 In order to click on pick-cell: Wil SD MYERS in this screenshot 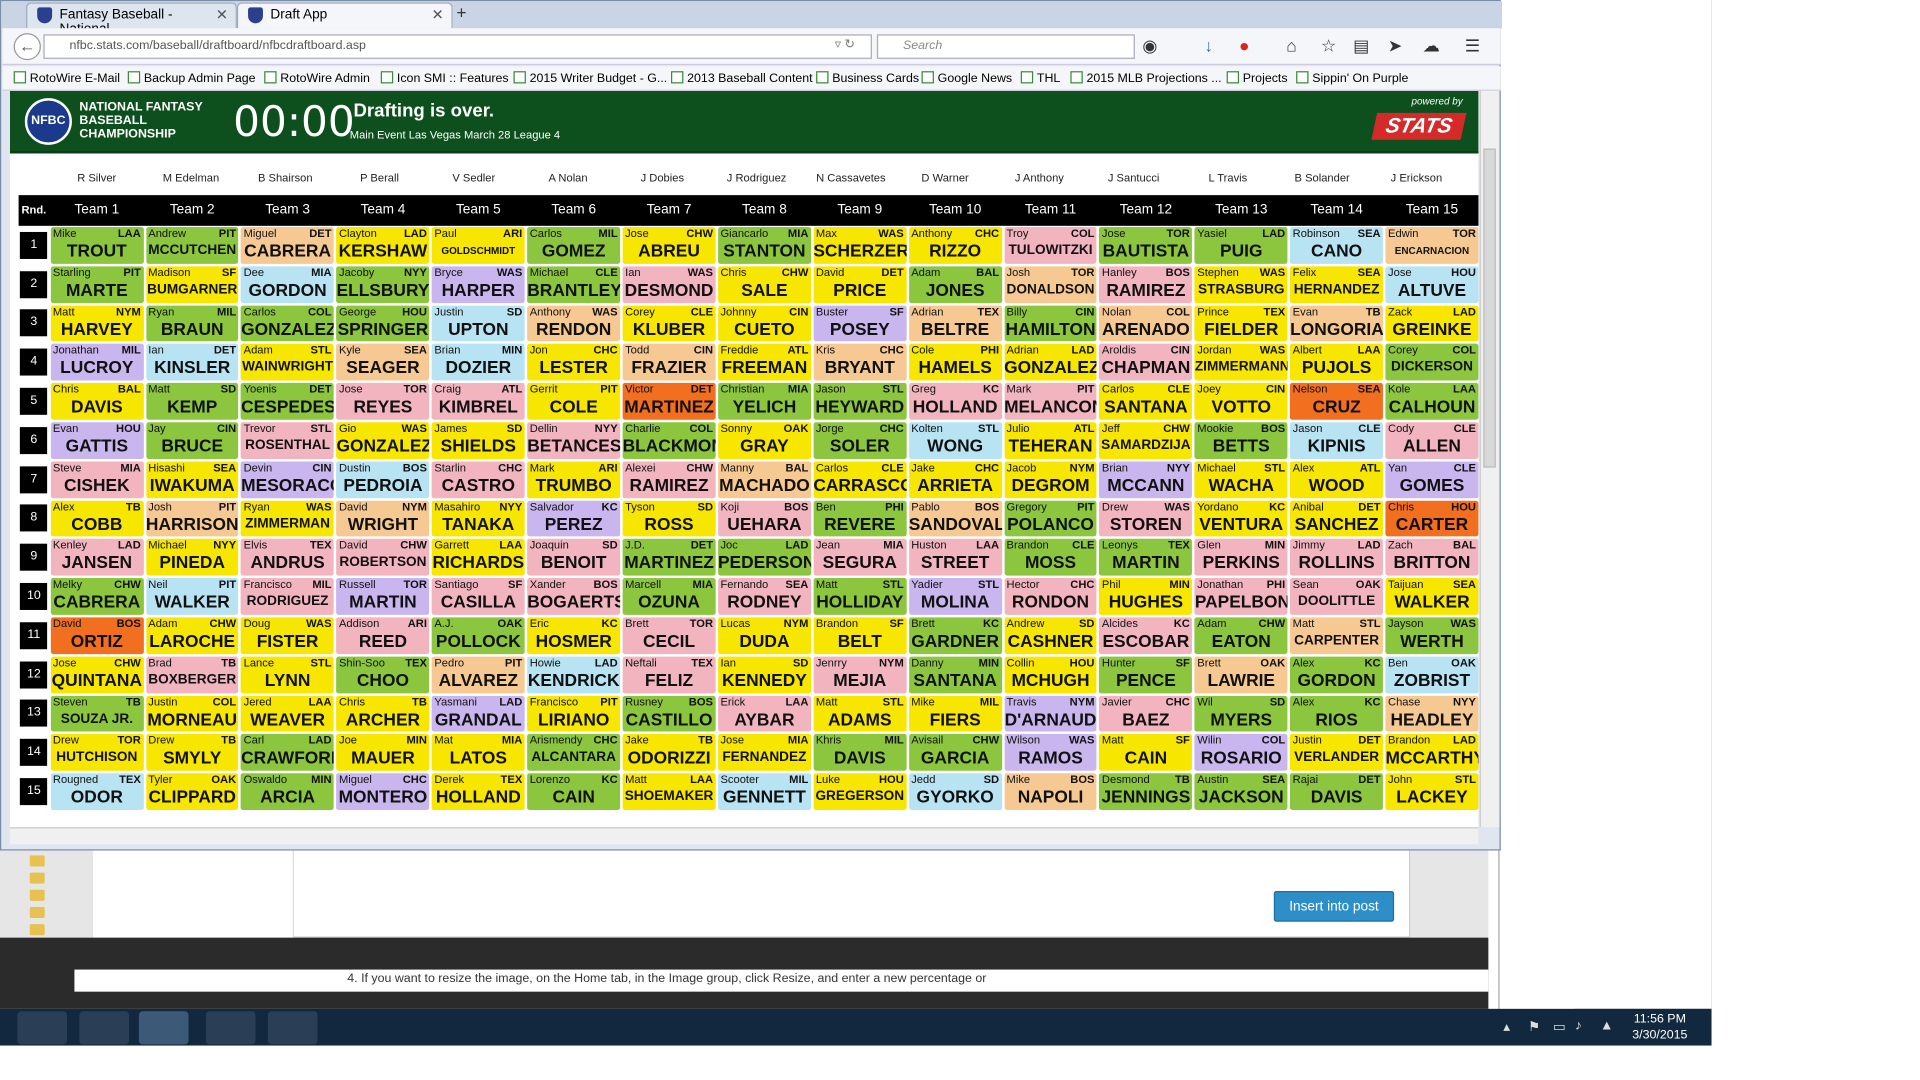, I will do `click(1241, 713)`.